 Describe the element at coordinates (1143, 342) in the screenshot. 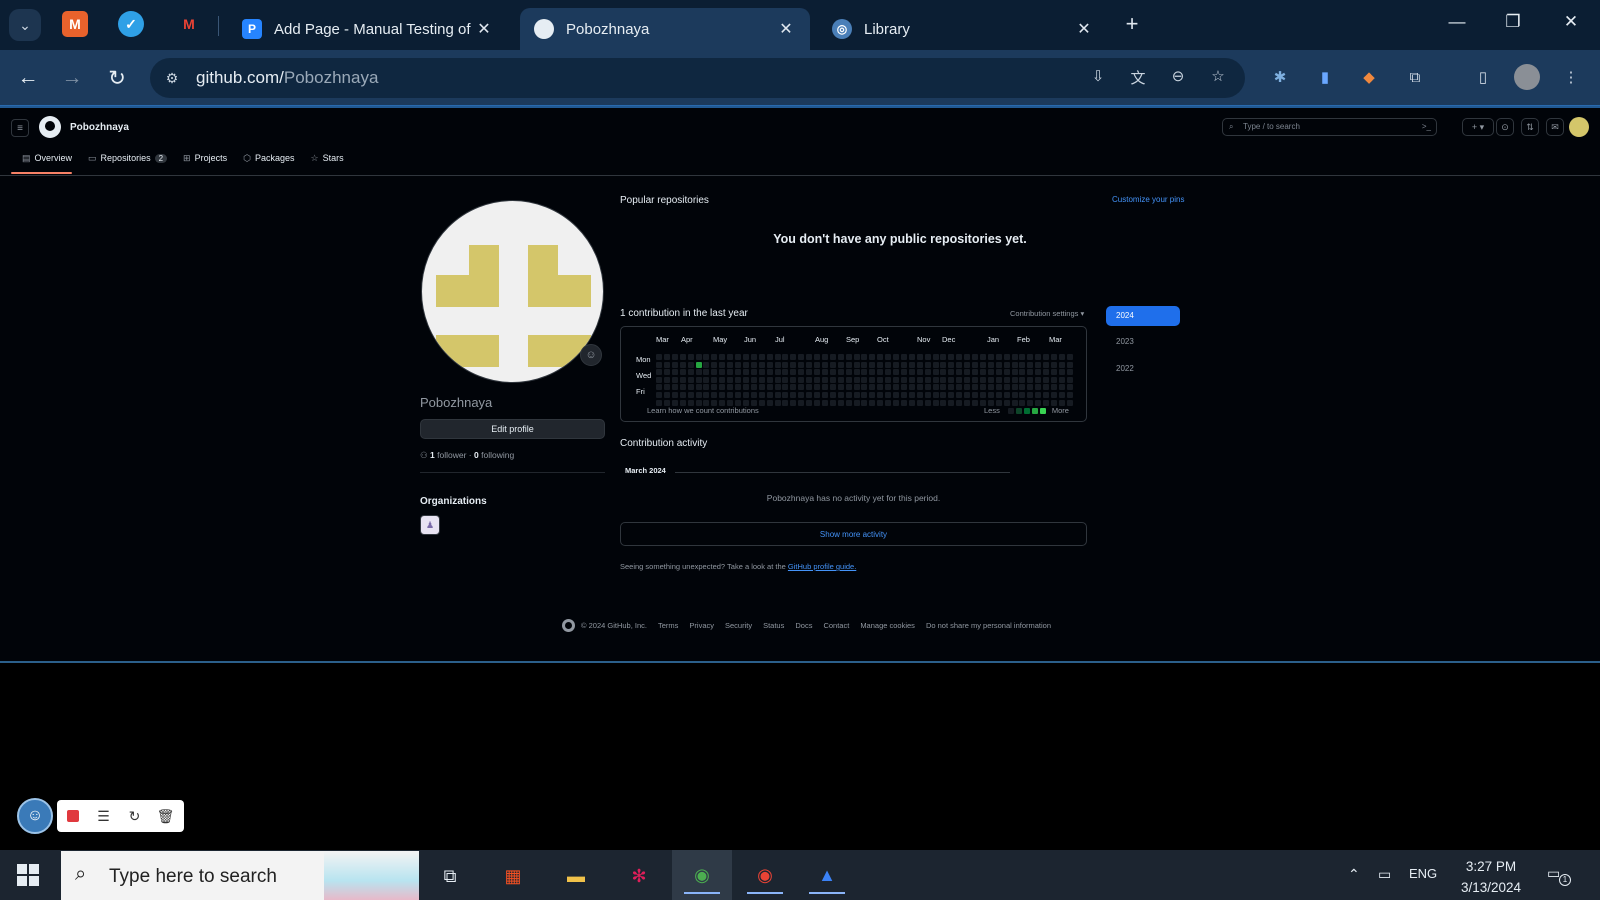

I see `year-button-2023: 2023` at that location.